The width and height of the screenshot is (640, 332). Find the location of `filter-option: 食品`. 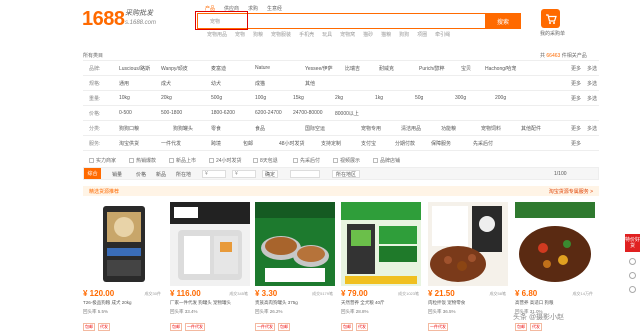

filter-option: 食品 is located at coordinates (260, 128).